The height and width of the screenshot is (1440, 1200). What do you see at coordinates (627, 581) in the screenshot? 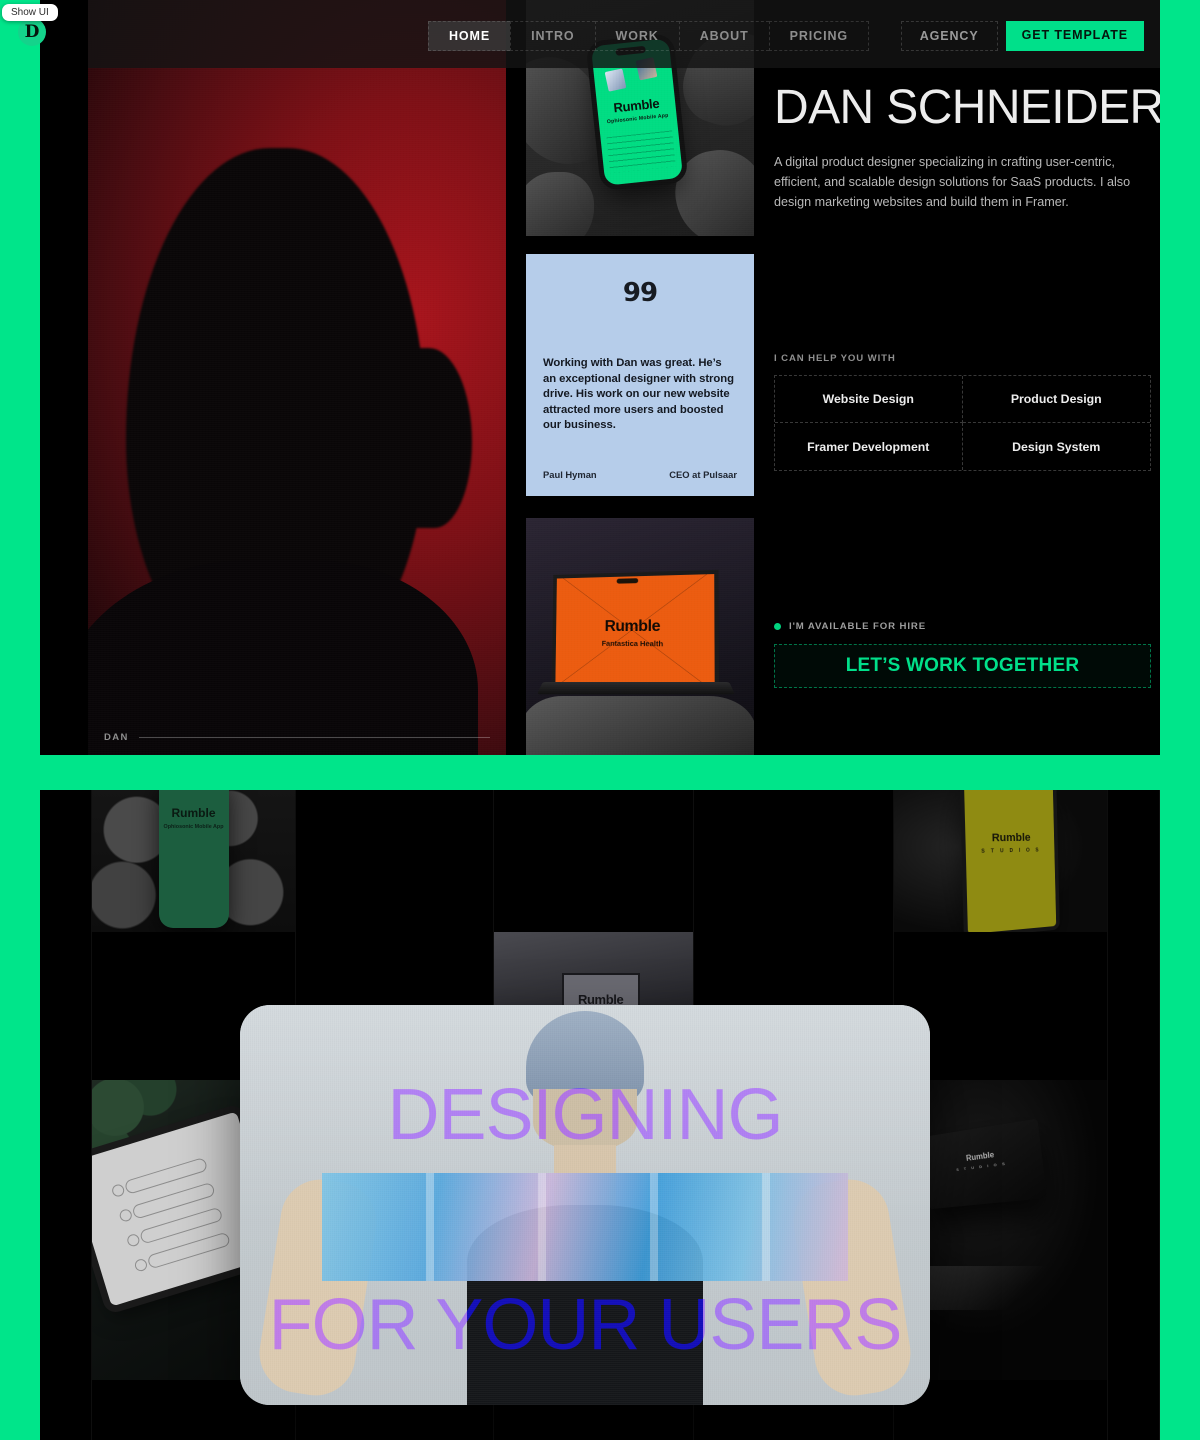
I see `laptop-camera-notch` at bounding box center [627, 581].